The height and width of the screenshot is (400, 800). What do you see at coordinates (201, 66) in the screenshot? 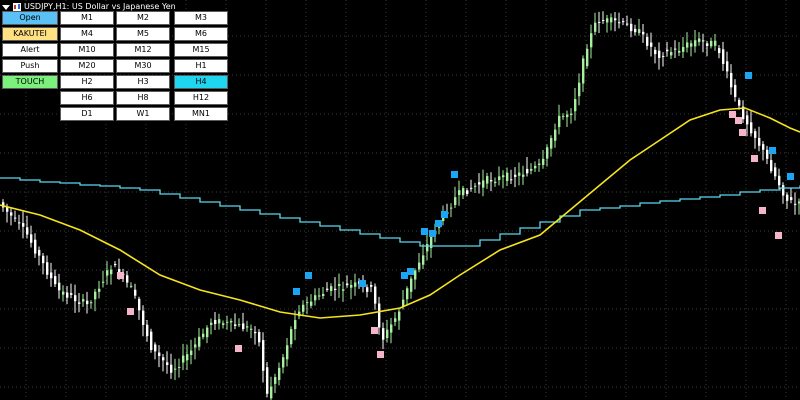
I see `timeframe-h1-button: H1` at bounding box center [201, 66].